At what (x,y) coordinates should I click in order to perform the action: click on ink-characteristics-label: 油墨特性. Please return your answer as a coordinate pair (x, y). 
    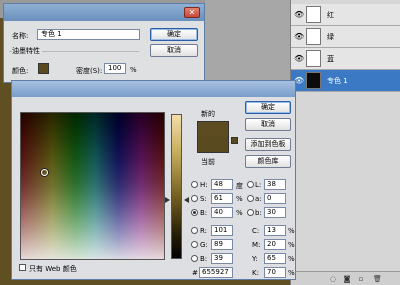
    Looking at the image, I should click on (27, 51).